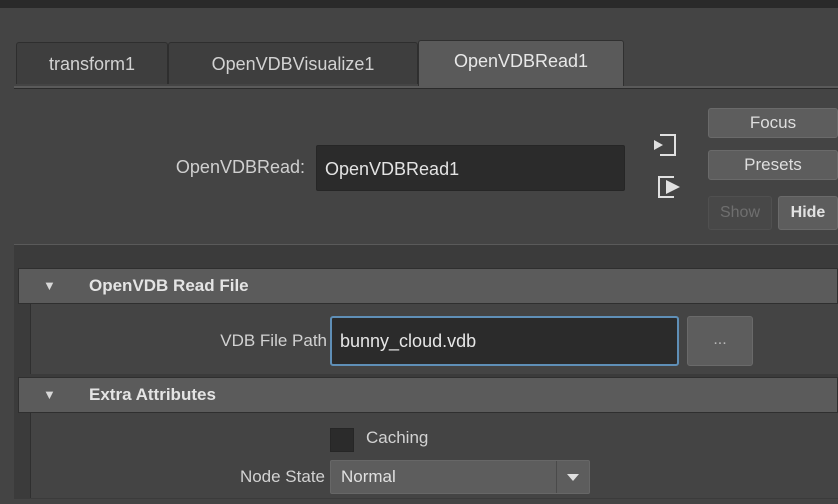 The height and width of the screenshot is (504, 838). I want to click on chevron-down-icon, so click(572, 477).